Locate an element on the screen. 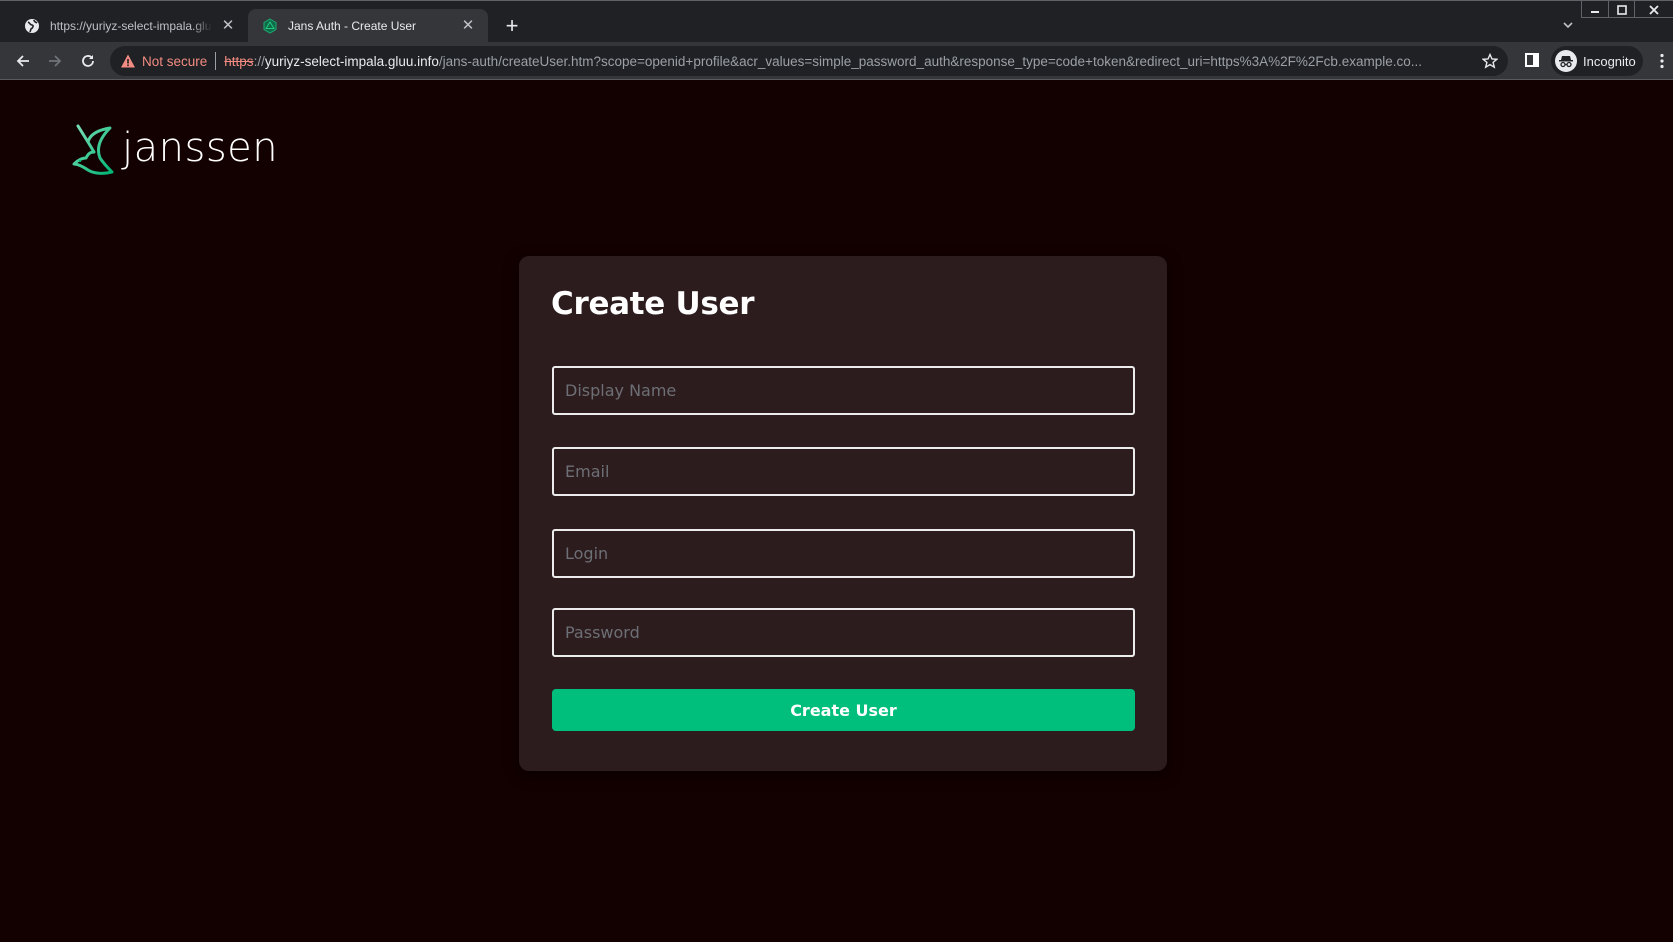 The height and width of the screenshot is (942, 1673). security-status: Not secure is located at coordinates (174, 61).